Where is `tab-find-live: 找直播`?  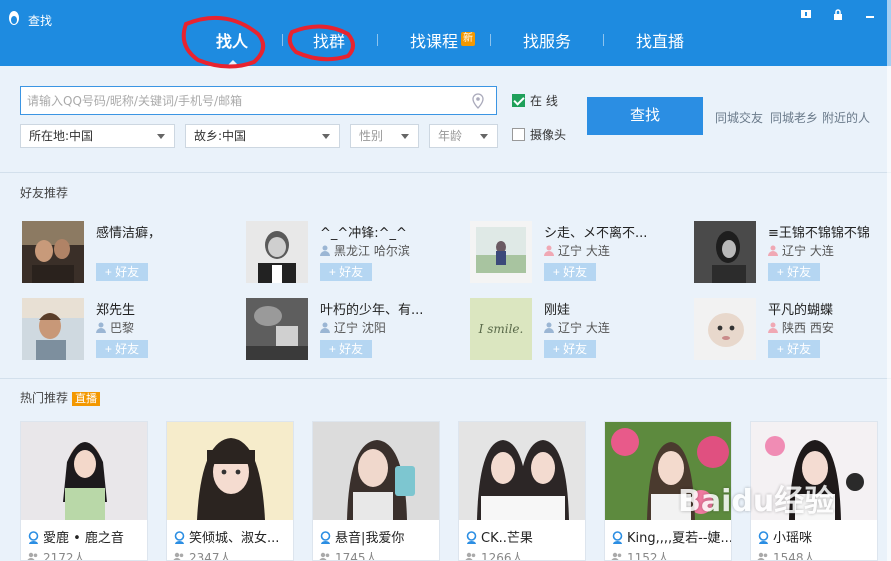
tab-find-live: 找直播 is located at coordinates (660, 42).